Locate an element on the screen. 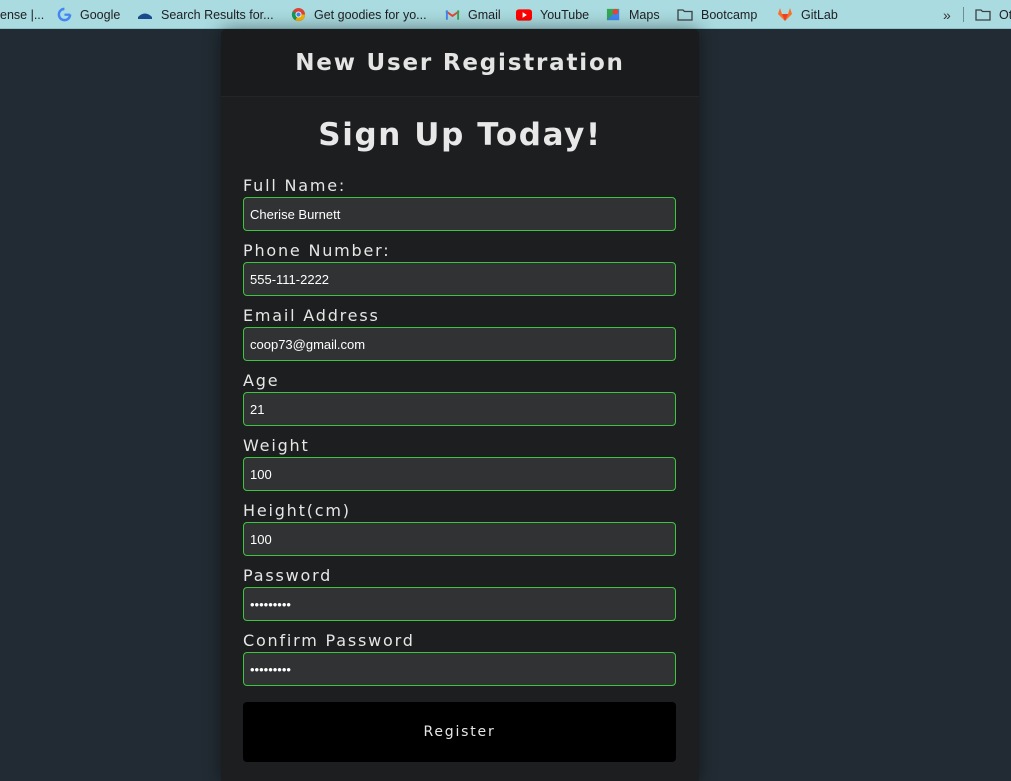 The image size is (1011, 781). card-title: New User Registration is located at coordinates (460, 62).